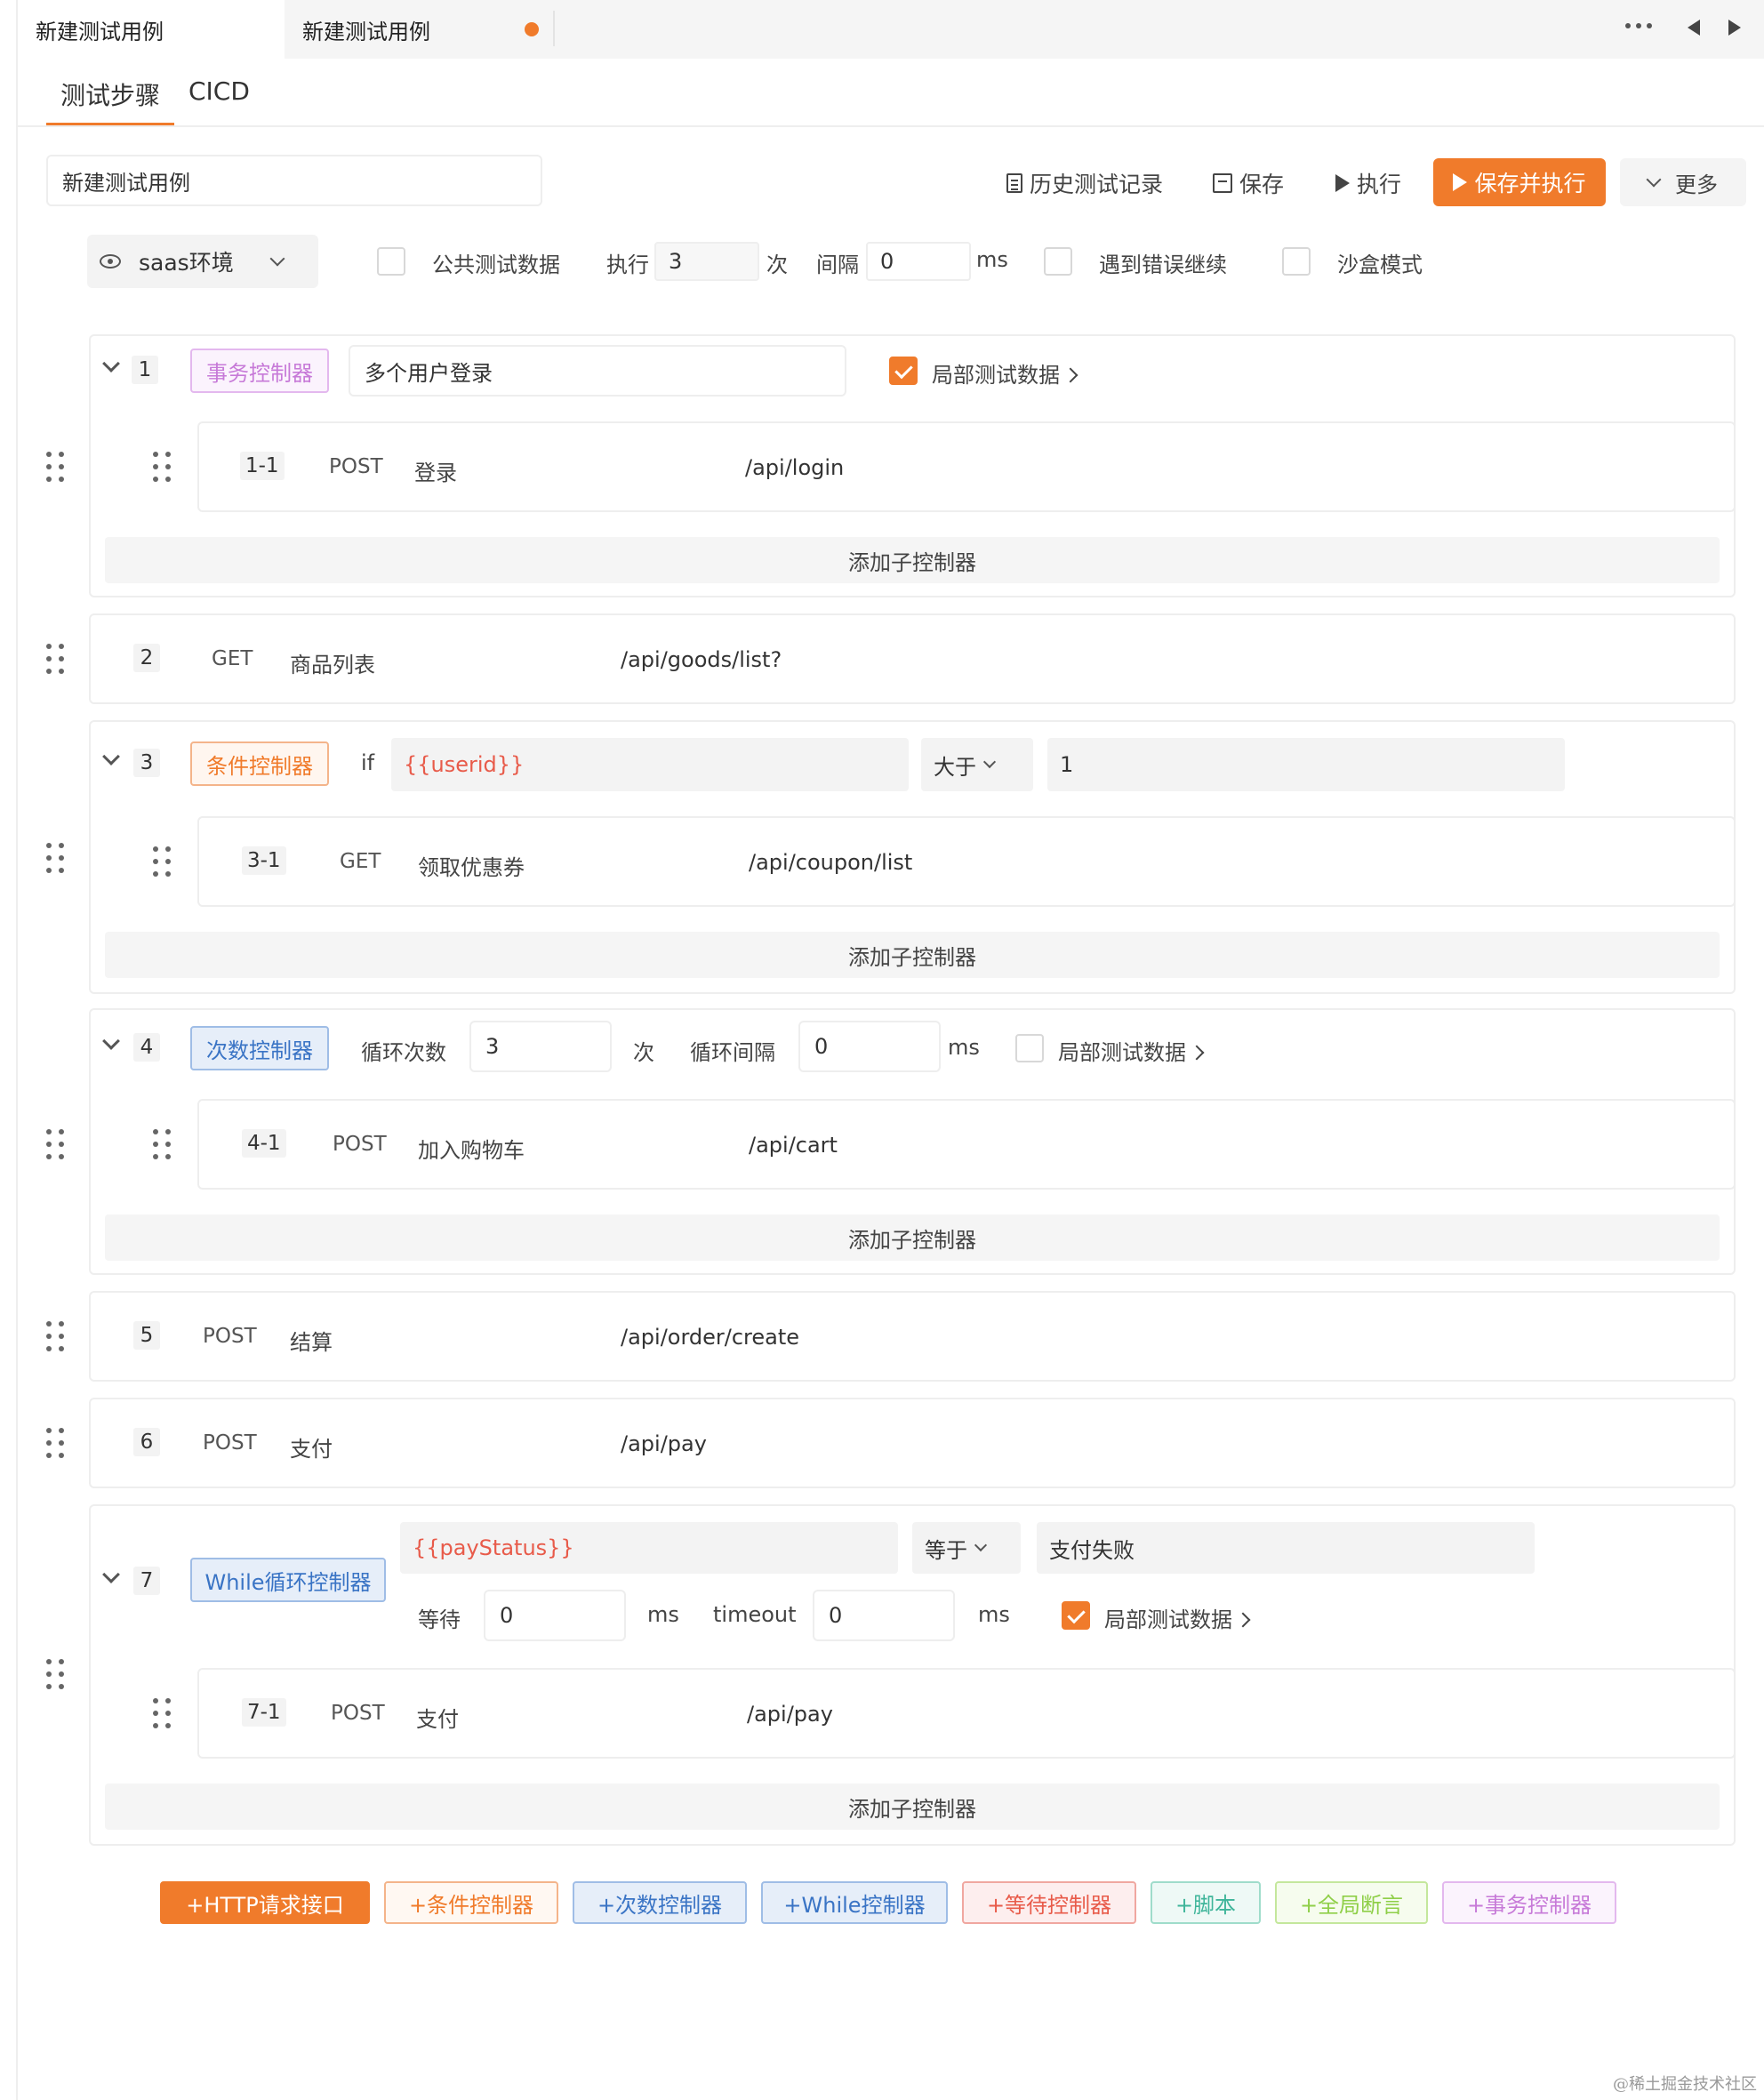 The height and width of the screenshot is (2100, 1764). I want to click on tab-cicd: CICD, so click(219, 91).